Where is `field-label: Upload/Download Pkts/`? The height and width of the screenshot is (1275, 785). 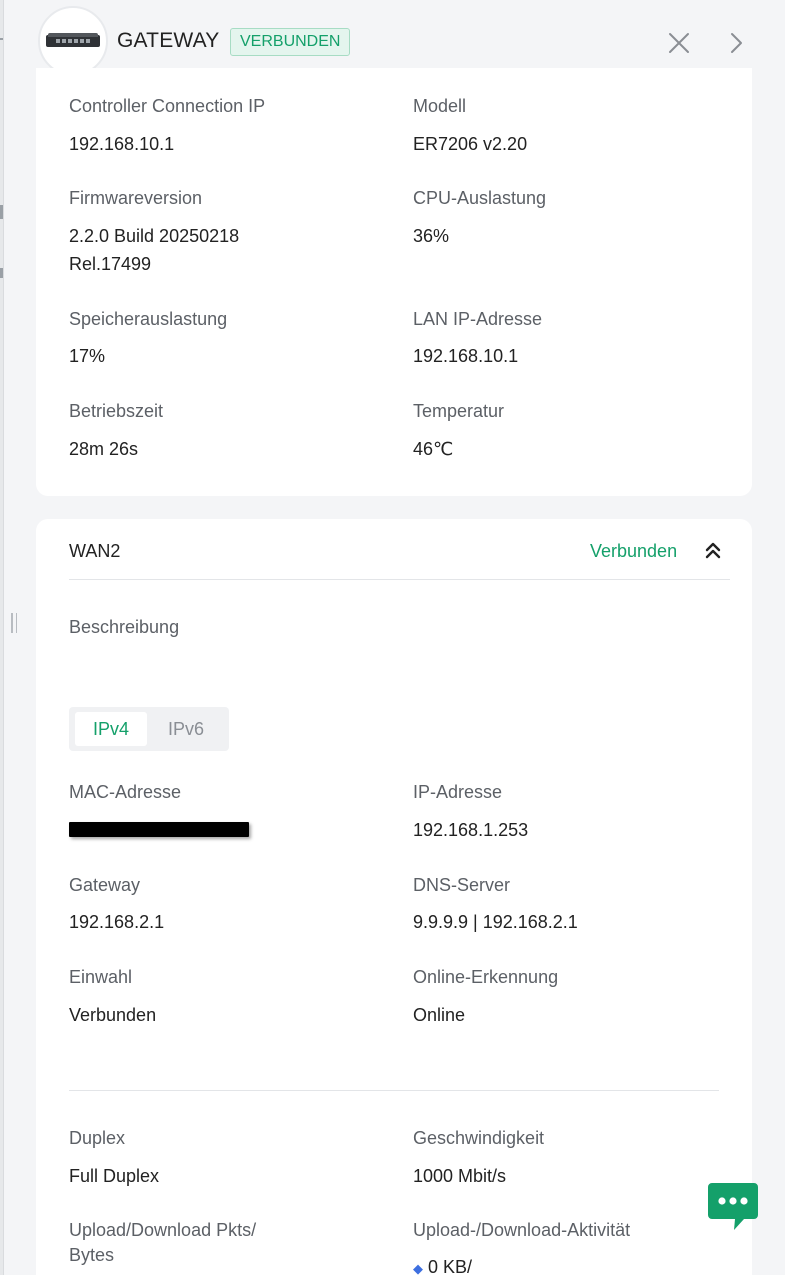 field-label: Upload/Download Pkts/ is located at coordinates (163, 1230).